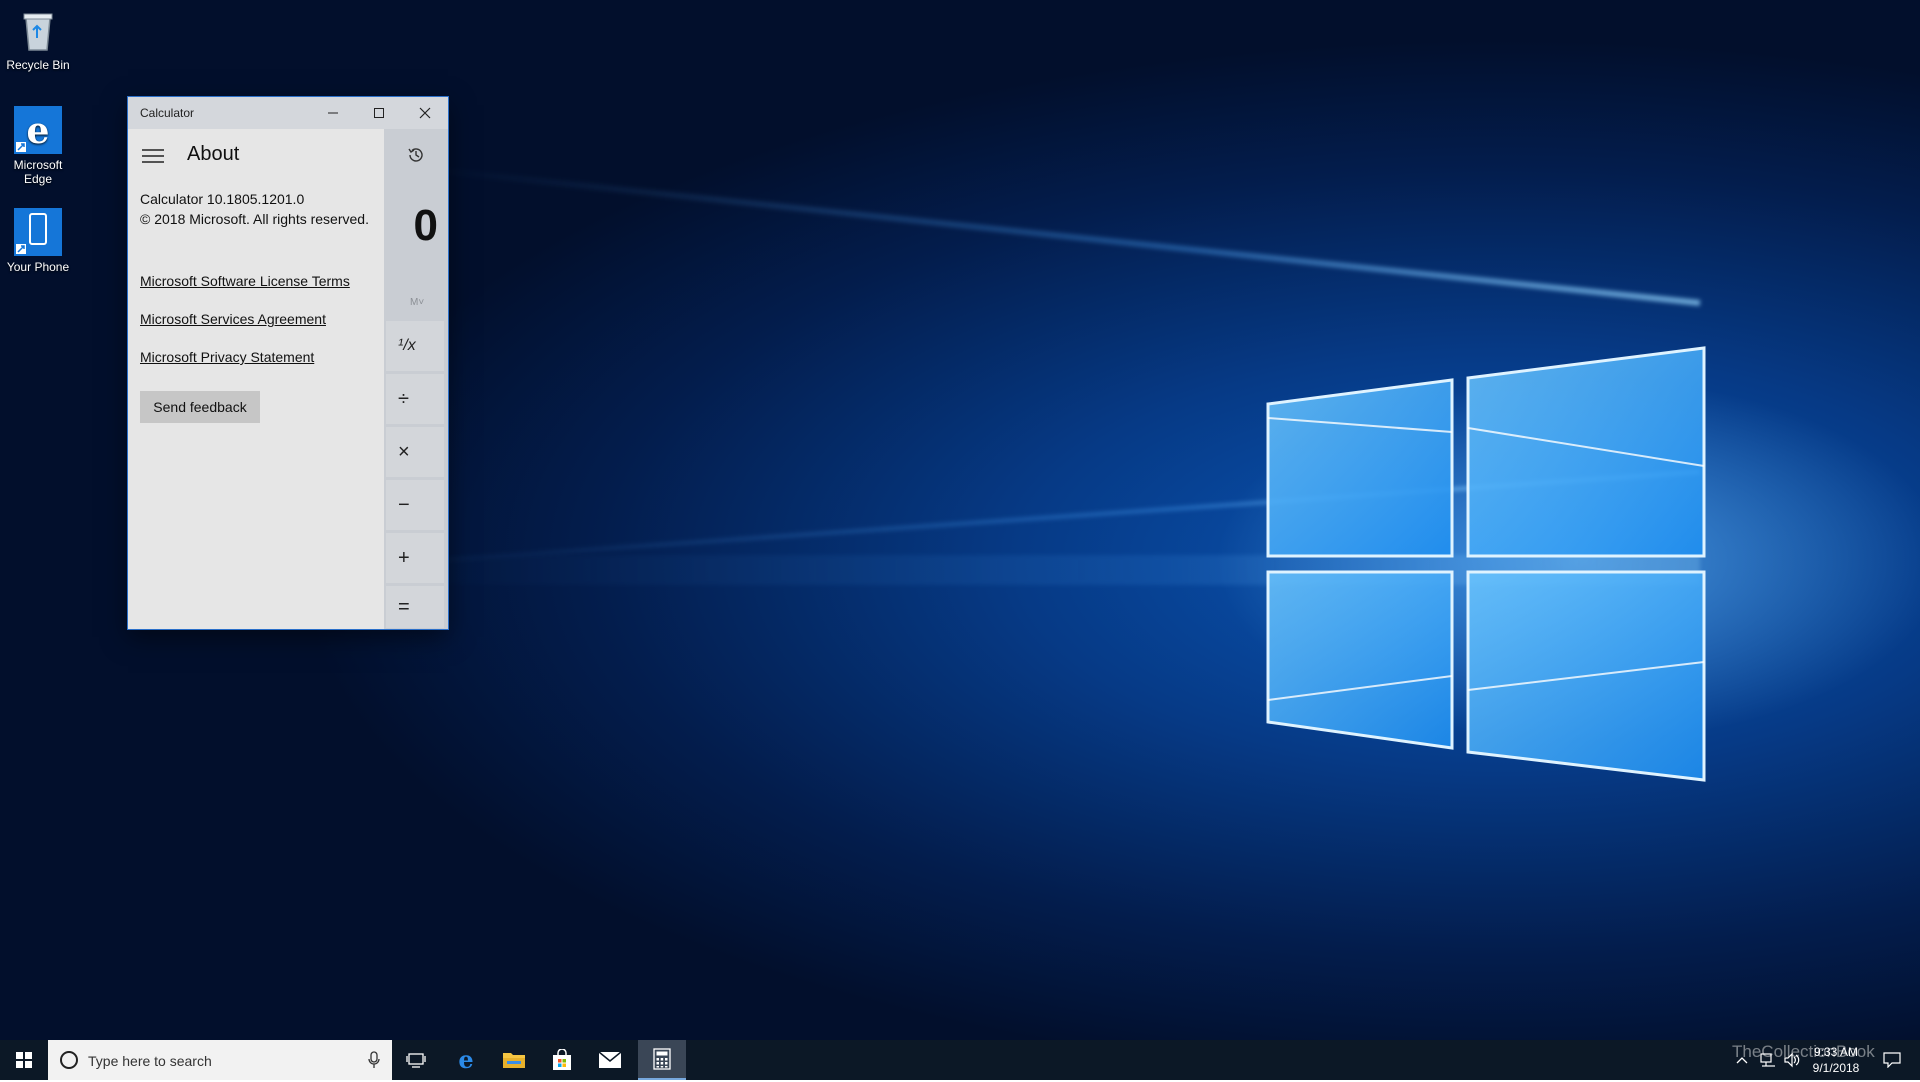 This screenshot has height=1082, width=1920. I want to click on task-view-button, so click(416, 1060).